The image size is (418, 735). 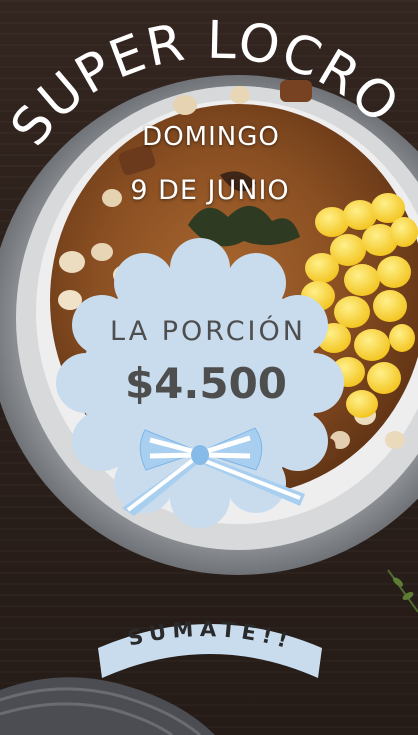 What do you see at coordinates (208, 331) in the screenshot?
I see `price-label: LA PORCIÓN` at bounding box center [208, 331].